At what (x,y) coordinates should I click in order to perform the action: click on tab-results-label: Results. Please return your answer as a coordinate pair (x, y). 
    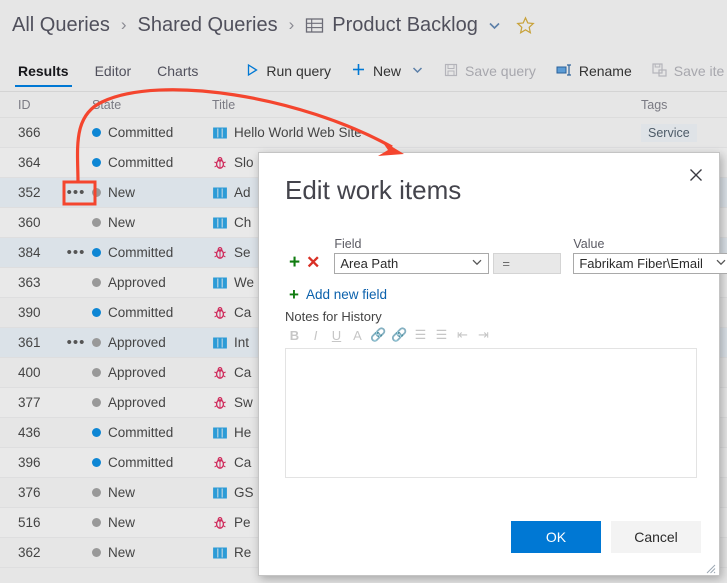
    Looking at the image, I should click on (43, 71).